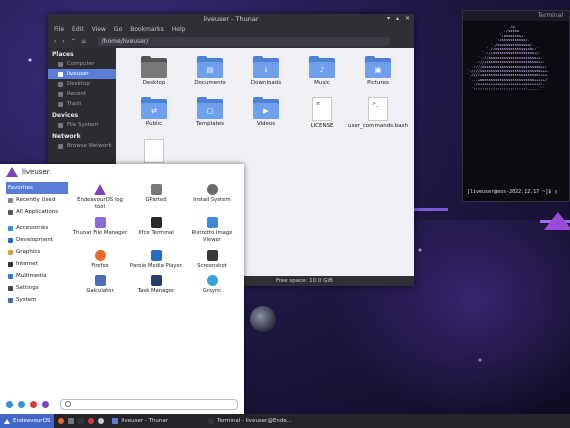  What do you see at coordinates (82, 64) in the screenshot?
I see `sidebar-item-computer: Computer` at bounding box center [82, 64].